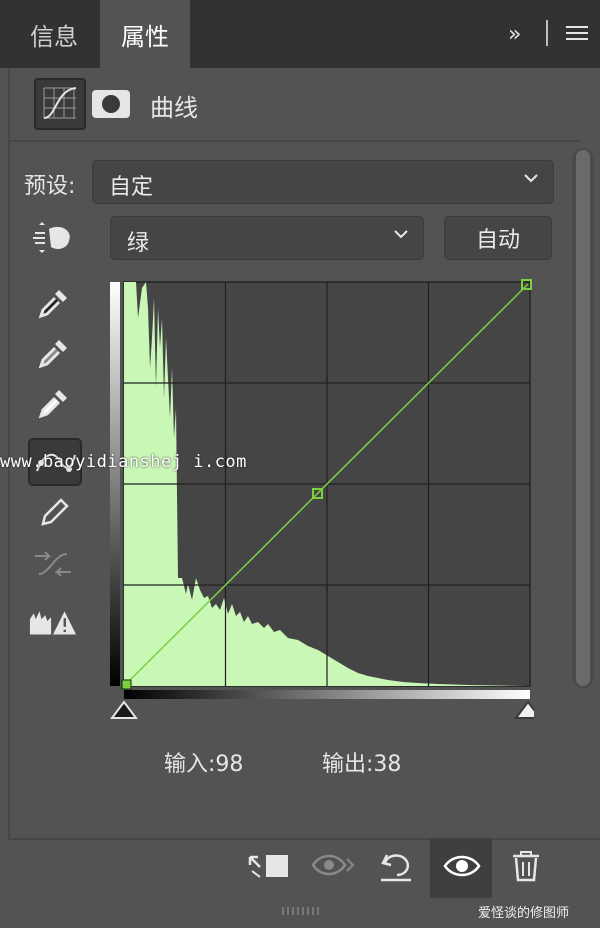 This screenshot has height=928, width=600. Describe the element at coordinates (268, 866) in the screenshot. I see `clip-to-layer-icon` at that location.